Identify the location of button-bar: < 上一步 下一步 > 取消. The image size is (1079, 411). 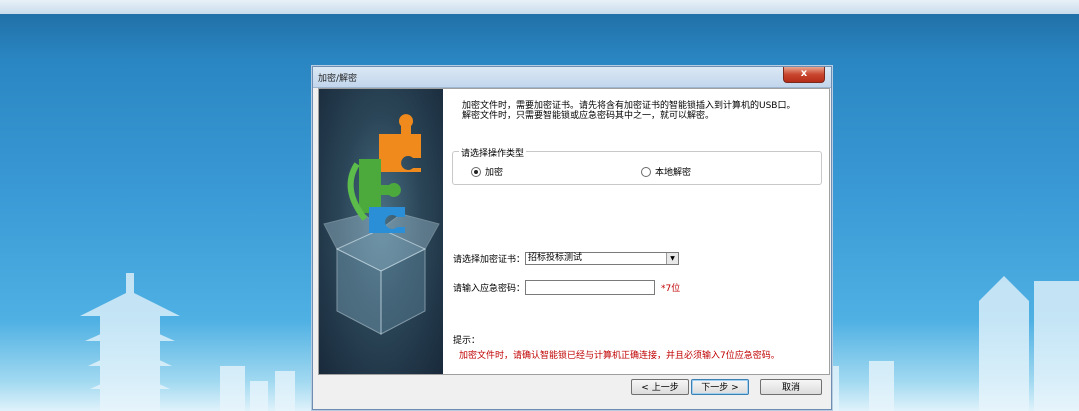
(573, 391).